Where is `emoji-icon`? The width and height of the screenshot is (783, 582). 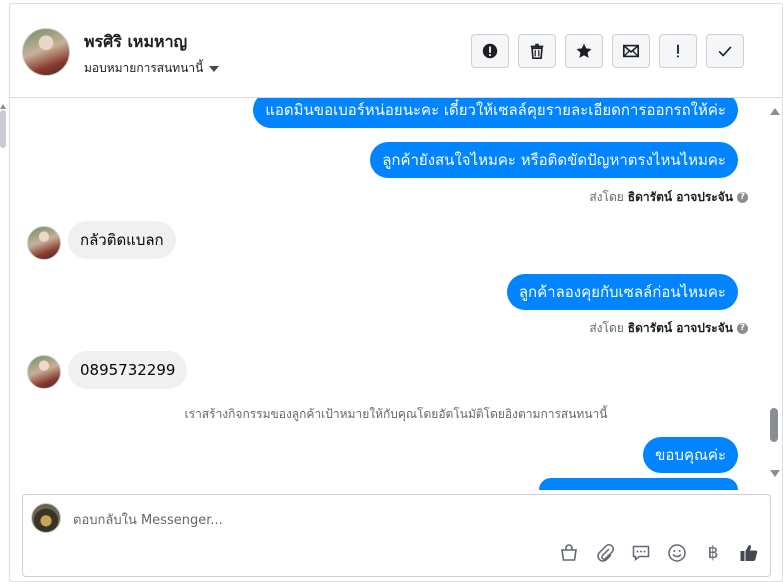 emoji-icon is located at coordinates (677, 553).